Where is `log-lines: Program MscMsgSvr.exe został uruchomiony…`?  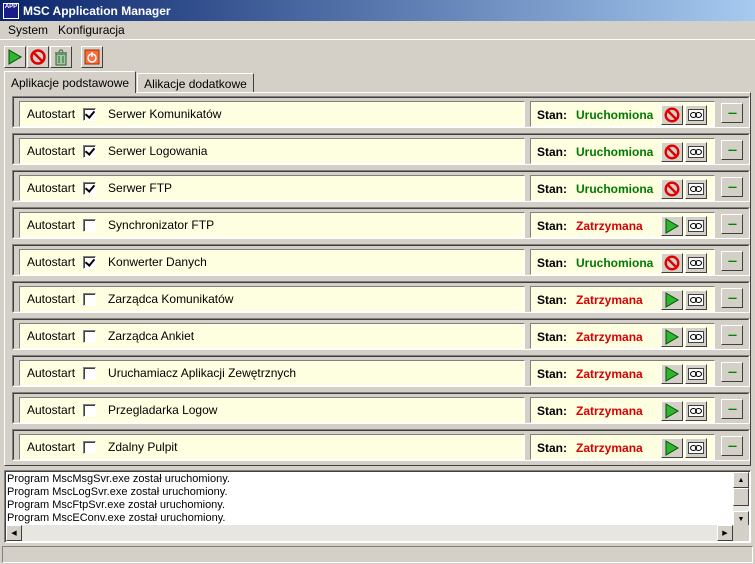
log-lines: Program MscMsgSvr.exe został uruchomiony… is located at coordinates (371, 499).